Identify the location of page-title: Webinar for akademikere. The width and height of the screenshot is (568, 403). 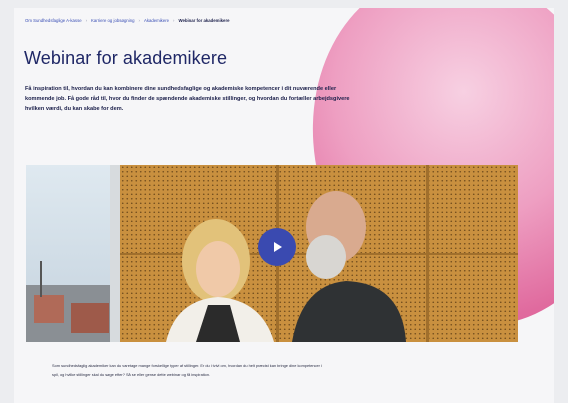
(126, 58).